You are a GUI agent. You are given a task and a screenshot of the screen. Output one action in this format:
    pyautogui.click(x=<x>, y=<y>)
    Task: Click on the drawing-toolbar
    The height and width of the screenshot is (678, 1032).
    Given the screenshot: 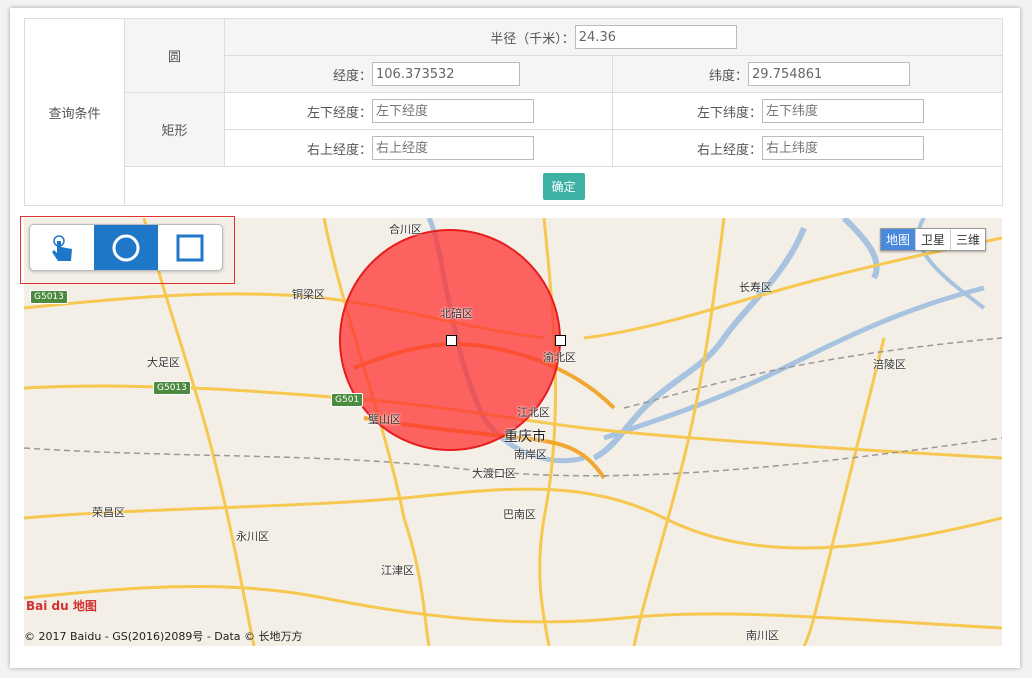 What is the action you would take?
    pyautogui.click(x=126, y=247)
    